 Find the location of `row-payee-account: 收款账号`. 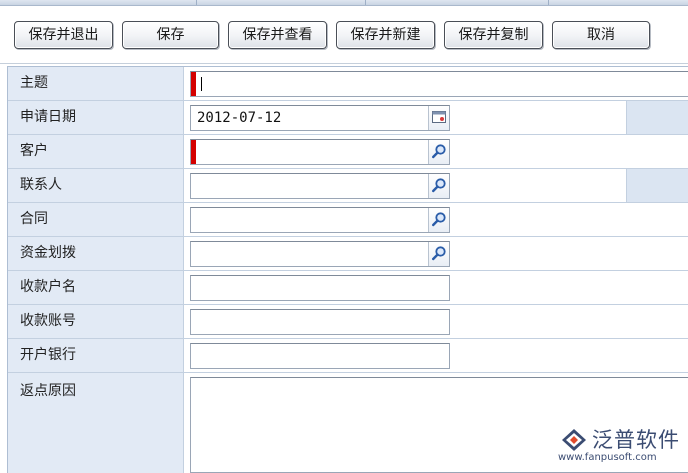

row-payee-account: 收款账号 is located at coordinates (348, 322).